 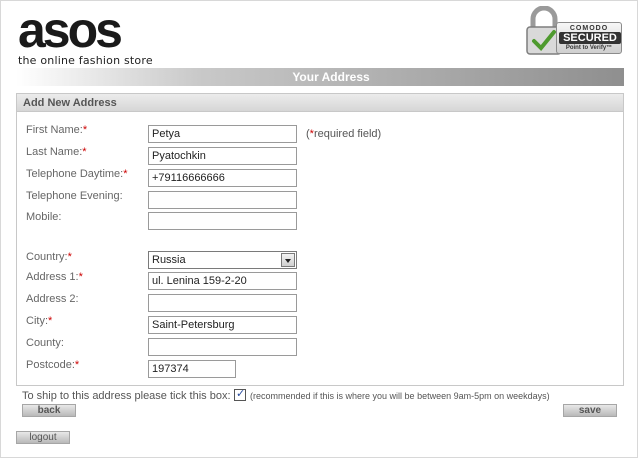 What do you see at coordinates (288, 260) in the screenshot?
I see `chevron-down-icon` at bounding box center [288, 260].